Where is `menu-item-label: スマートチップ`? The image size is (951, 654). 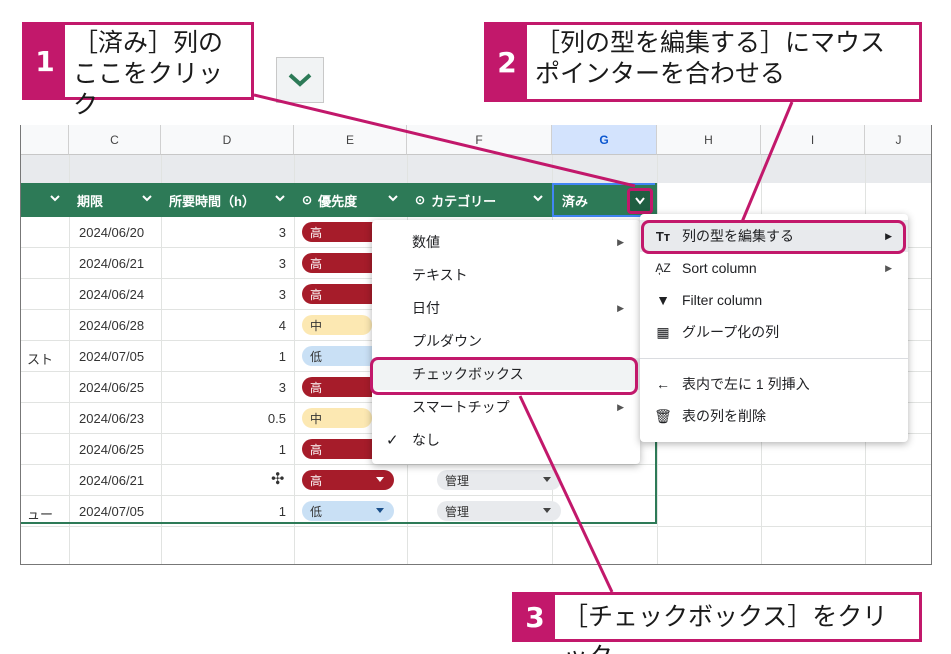 menu-item-label: スマートチップ is located at coordinates (461, 407).